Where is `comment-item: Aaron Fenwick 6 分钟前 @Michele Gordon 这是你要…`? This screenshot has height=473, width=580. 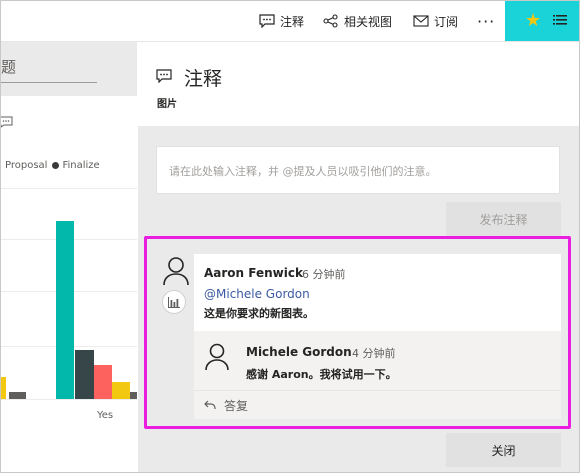
comment-item: Aaron Fenwick 6 分钟前 @Michele Gordon 这是你要… is located at coordinates (377, 292).